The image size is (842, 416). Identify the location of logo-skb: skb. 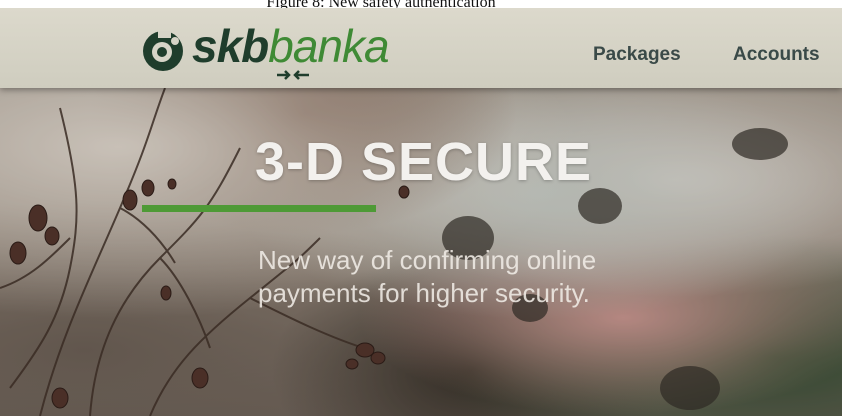
(230, 46).